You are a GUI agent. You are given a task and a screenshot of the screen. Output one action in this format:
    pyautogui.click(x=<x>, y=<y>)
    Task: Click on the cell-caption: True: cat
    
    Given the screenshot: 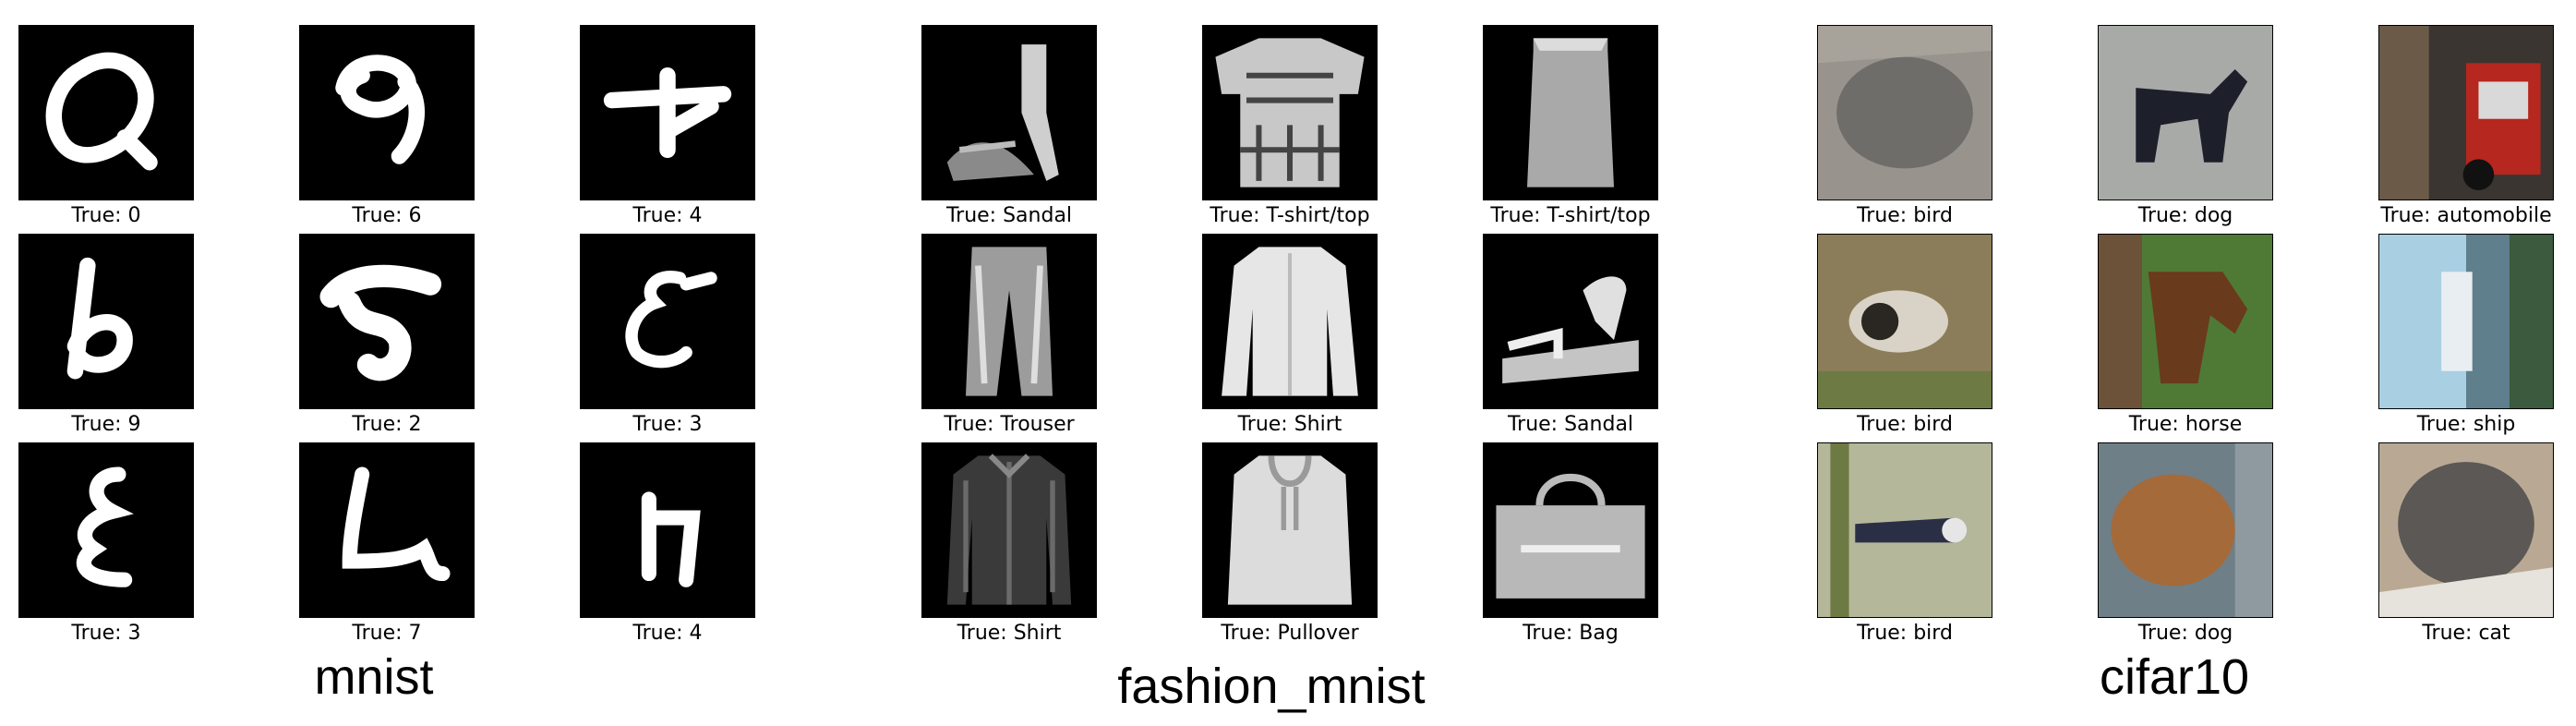 What is the action you would take?
    pyautogui.click(x=2466, y=633)
    